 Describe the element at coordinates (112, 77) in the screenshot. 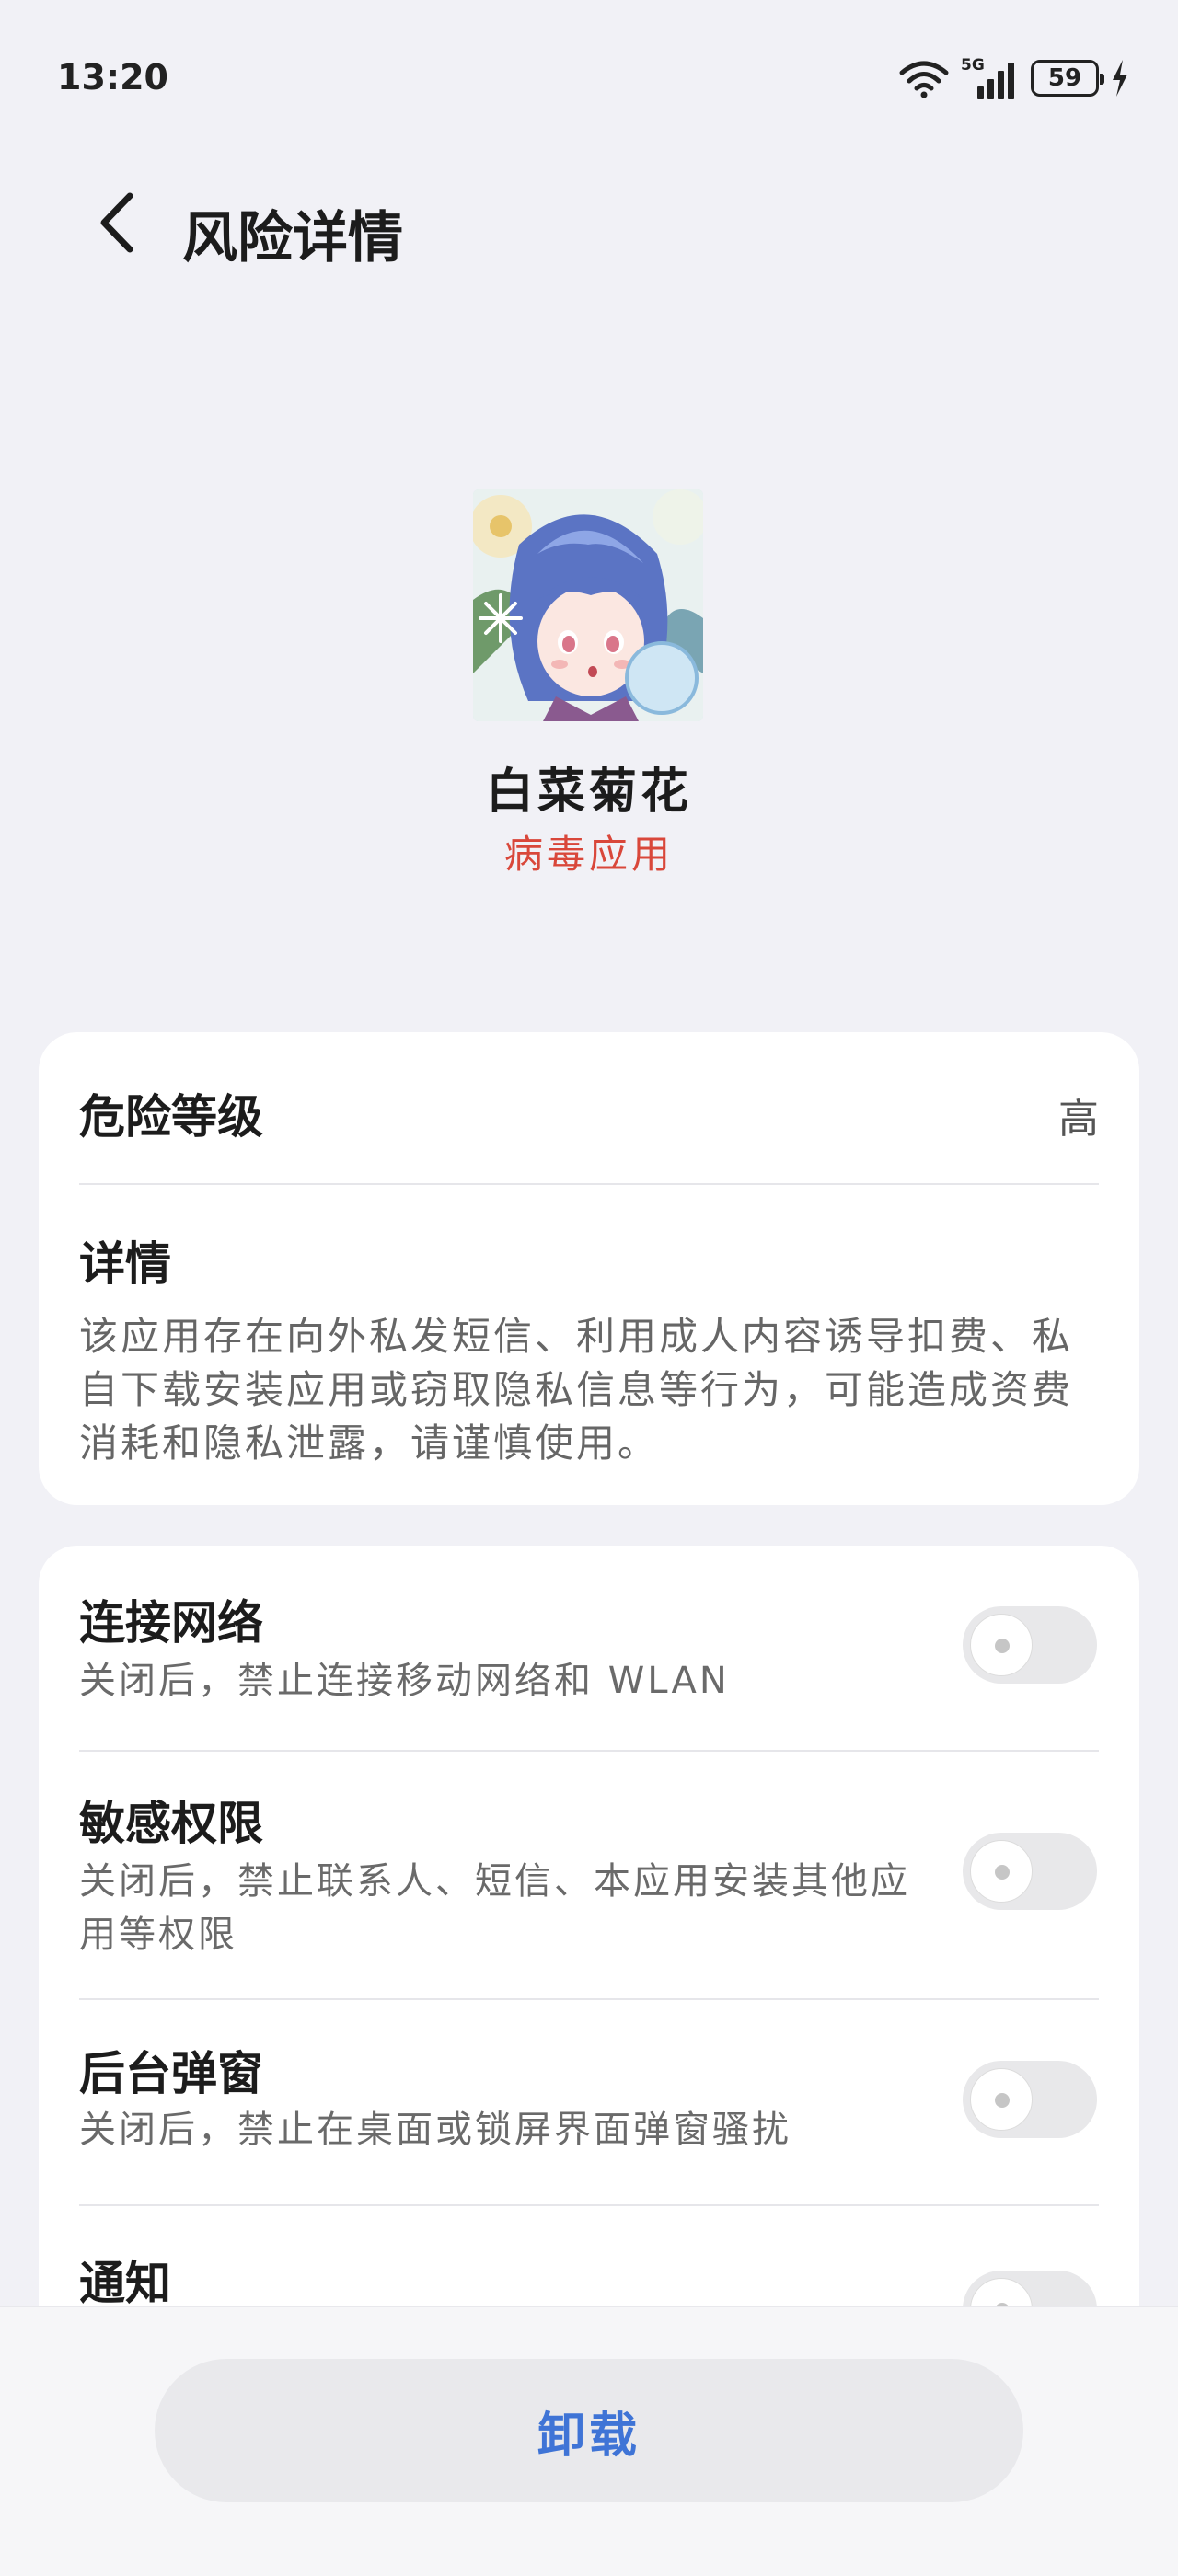

I see `status-time: 13:20` at that location.